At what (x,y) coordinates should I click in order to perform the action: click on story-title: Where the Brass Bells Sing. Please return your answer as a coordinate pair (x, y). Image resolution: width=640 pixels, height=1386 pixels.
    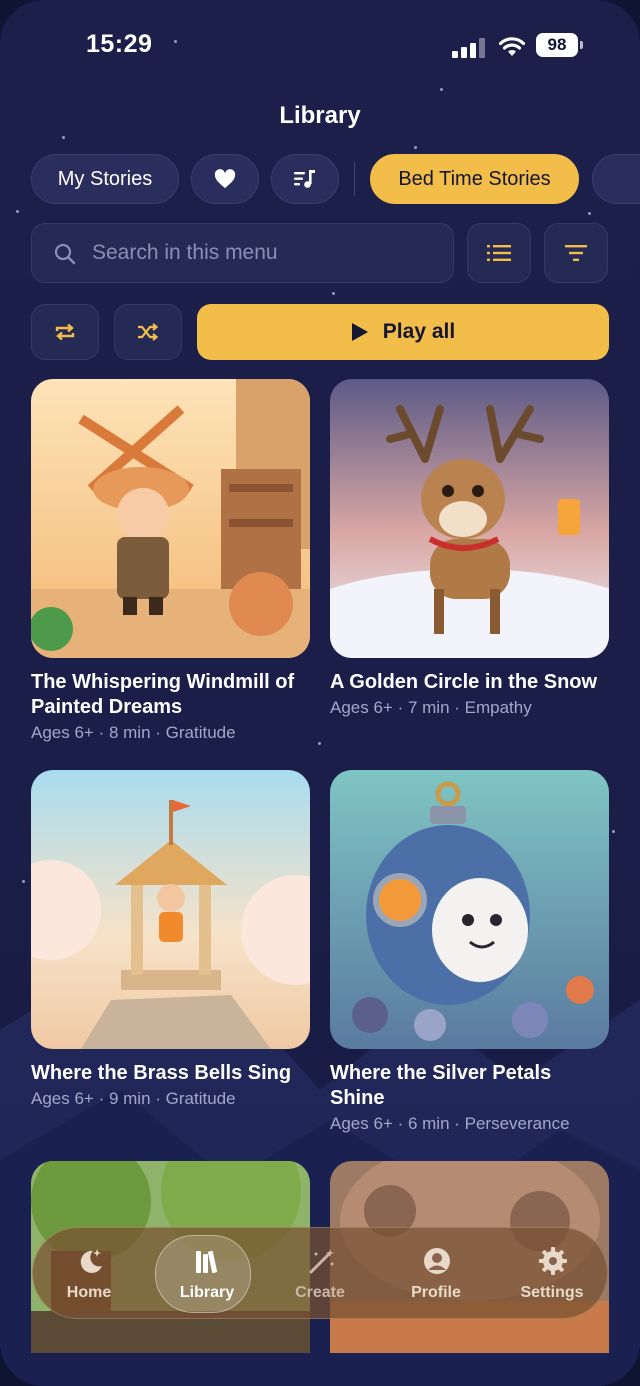
    Looking at the image, I should click on (161, 1073).